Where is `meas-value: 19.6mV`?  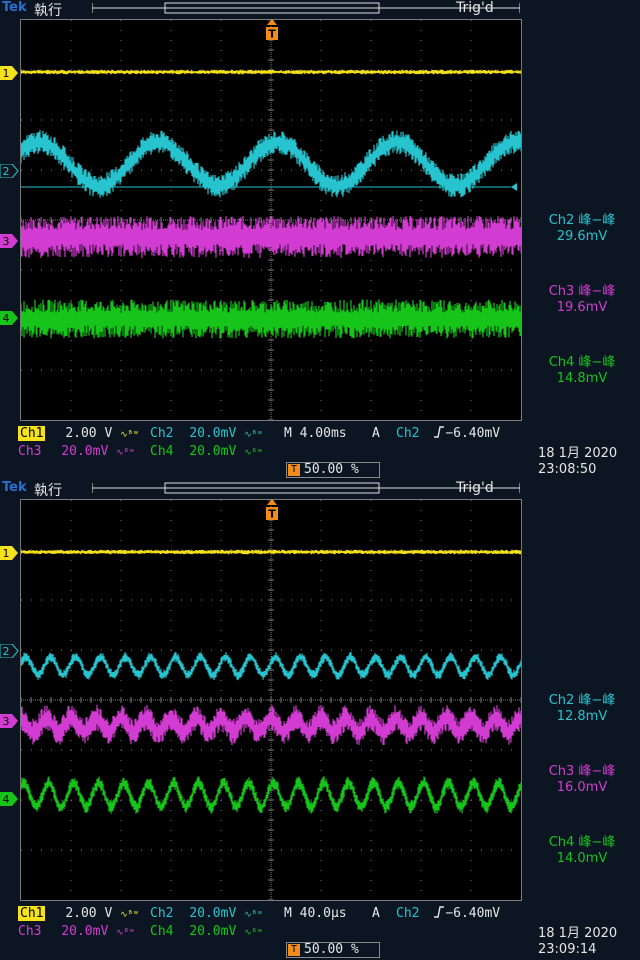 meas-value: 19.6mV is located at coordinates (582, 307).